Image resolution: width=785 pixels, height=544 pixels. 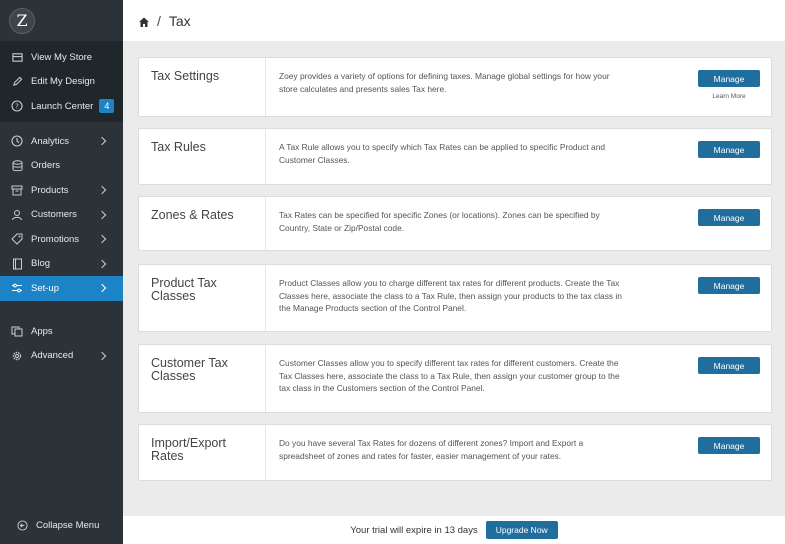 I want to click on card-title: Tax Settings, so click(x=185, y=76).